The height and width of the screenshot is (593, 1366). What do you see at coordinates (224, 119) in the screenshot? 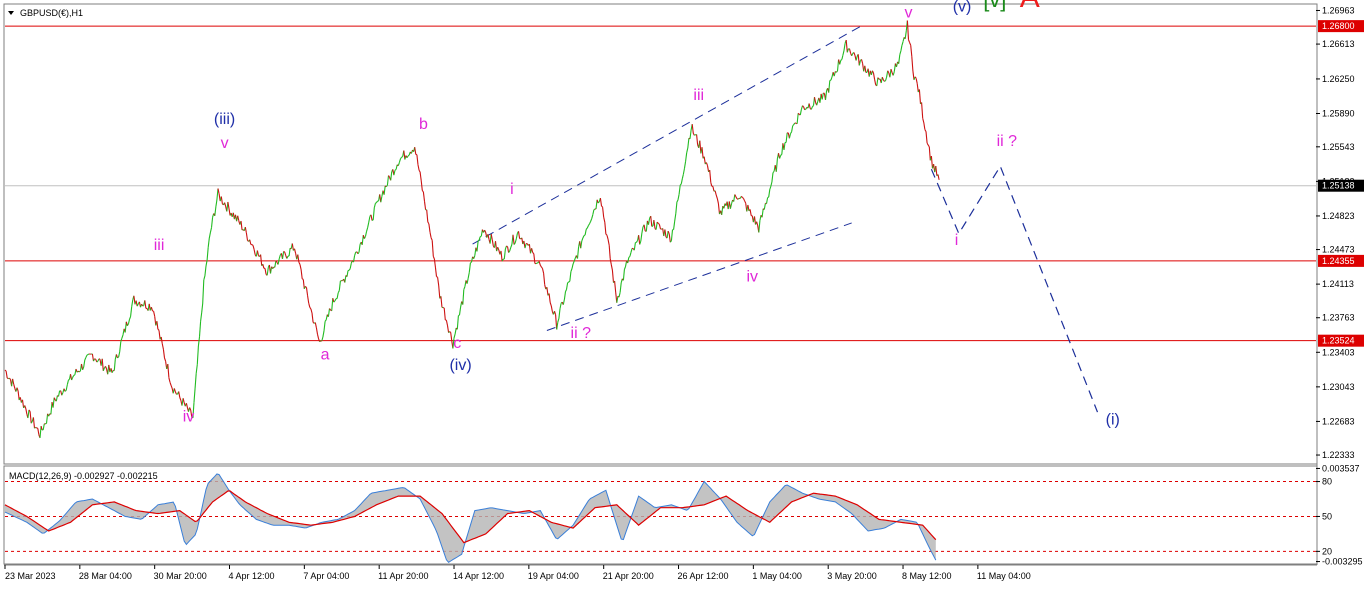
I see `wave-label-0: (iii)` at bounding box center [224, 119].